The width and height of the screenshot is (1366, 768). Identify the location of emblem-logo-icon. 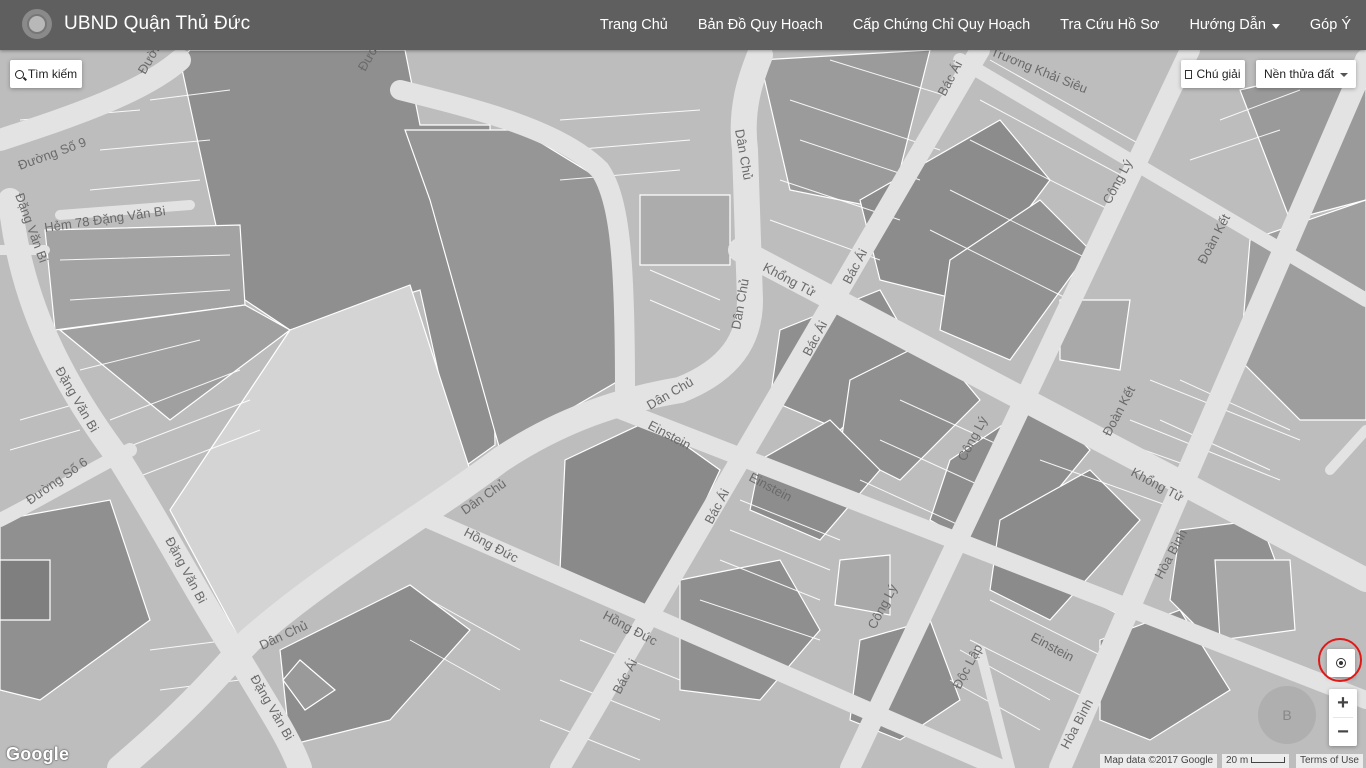
(37, 24).